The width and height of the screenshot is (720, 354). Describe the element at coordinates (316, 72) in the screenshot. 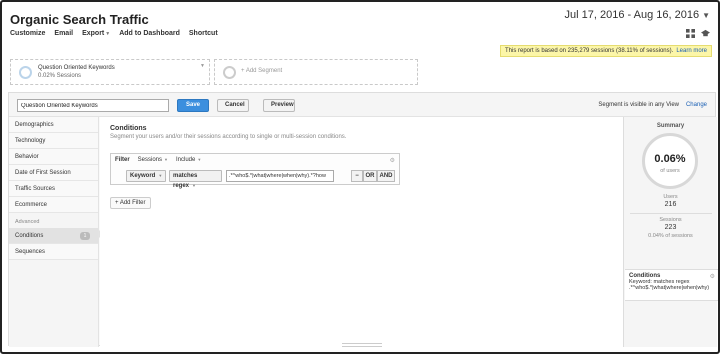

I see `add-segment-slot: + Add Segment` at that location.